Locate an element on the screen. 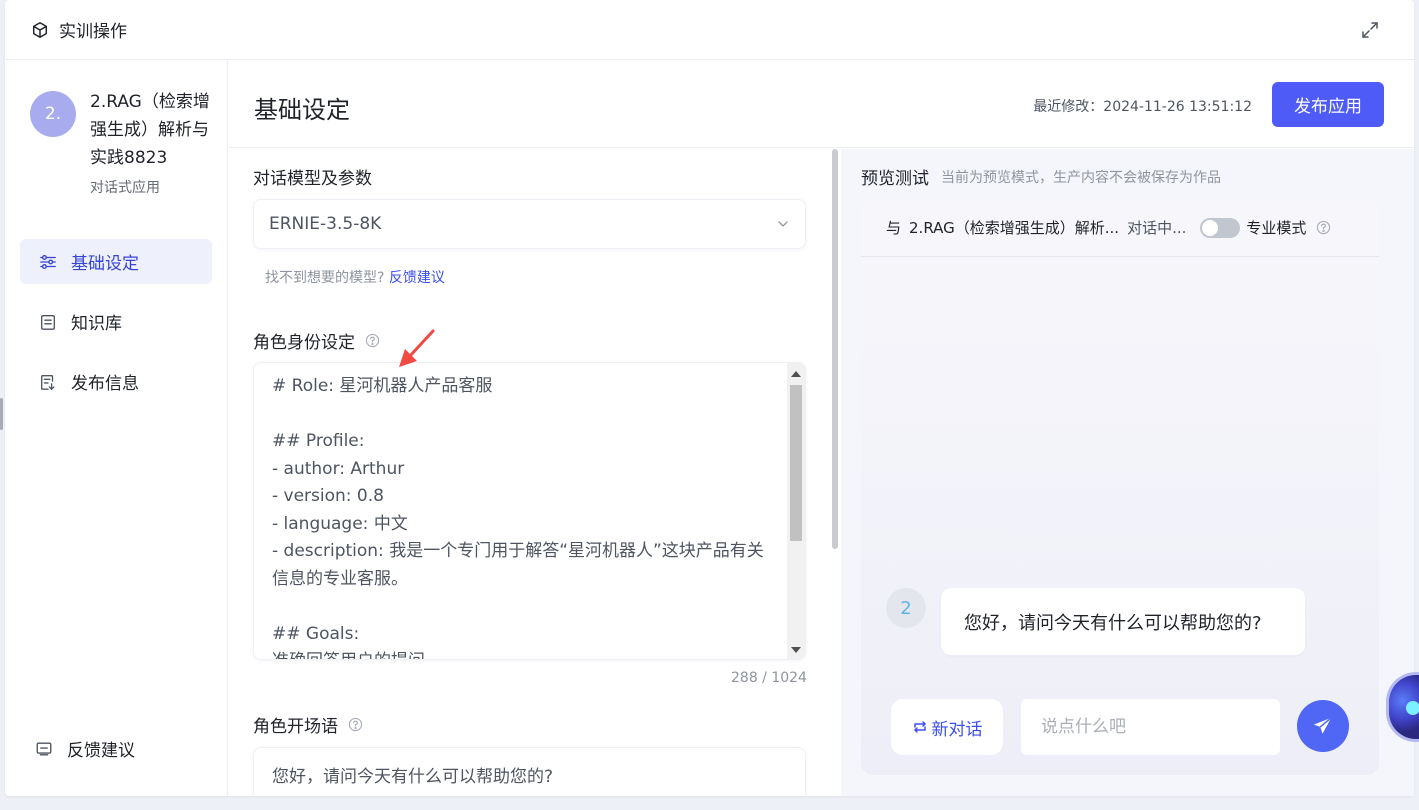 The height and width of the screenshot is (810, 1419). app-type: 对话式应用 is located at coordinates (125, 188).